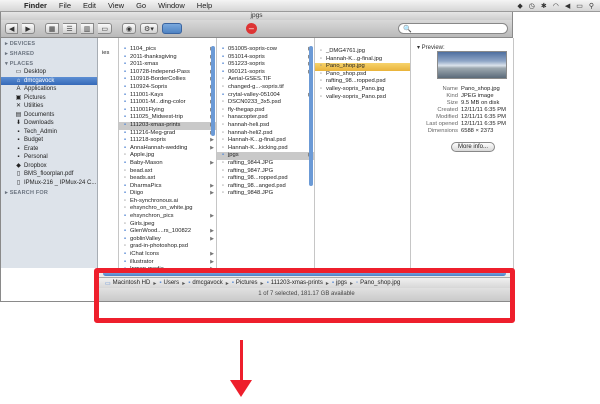 The height and width of the screenshot is (404, 600). Describe the element at coordinates (265, 50) in the screenshot. I see `folder-item: ▪051005-sopris-cow▶` at that location.